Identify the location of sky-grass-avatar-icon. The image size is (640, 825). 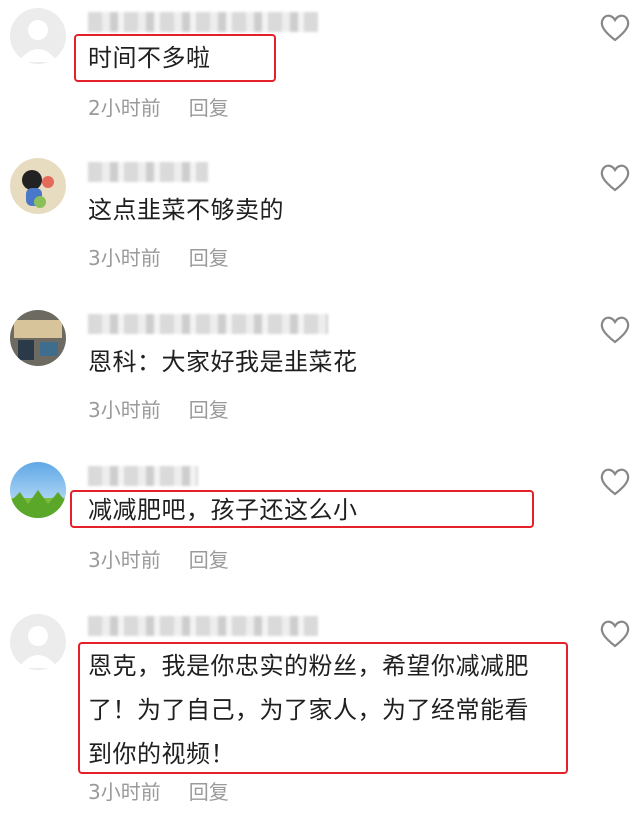
(38, 490).